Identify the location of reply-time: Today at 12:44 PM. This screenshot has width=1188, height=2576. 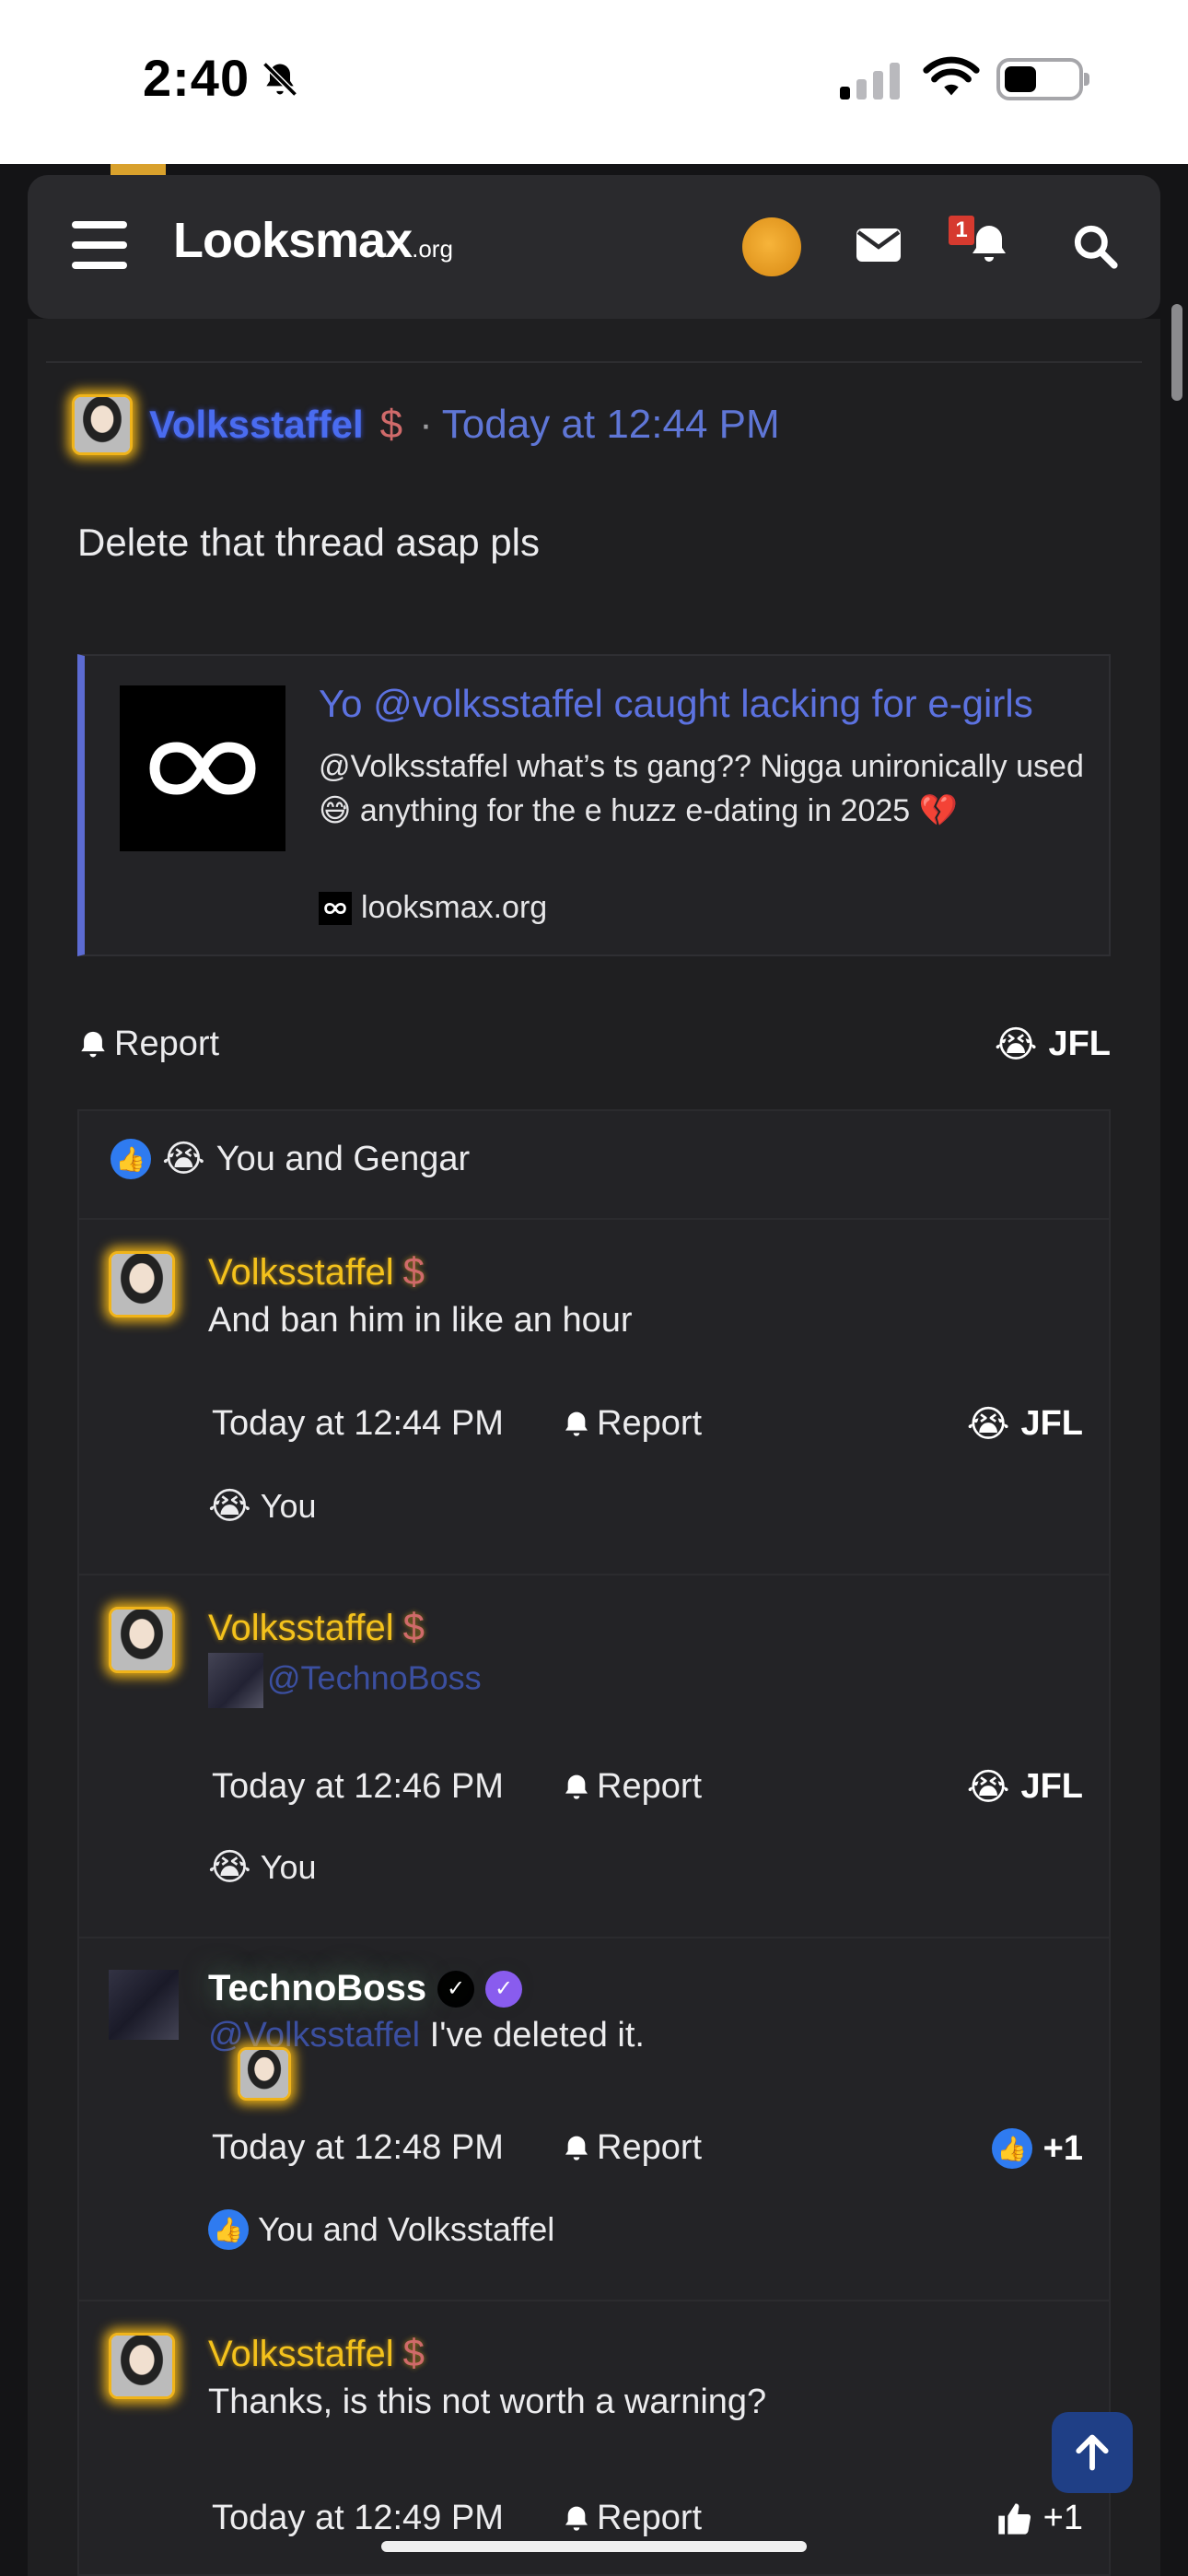
(358, 1424).